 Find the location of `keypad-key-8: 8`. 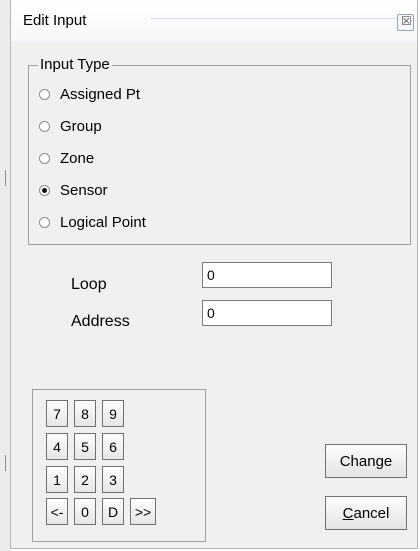

keypad-key-8: 8 is located at coordinates (85, 413).